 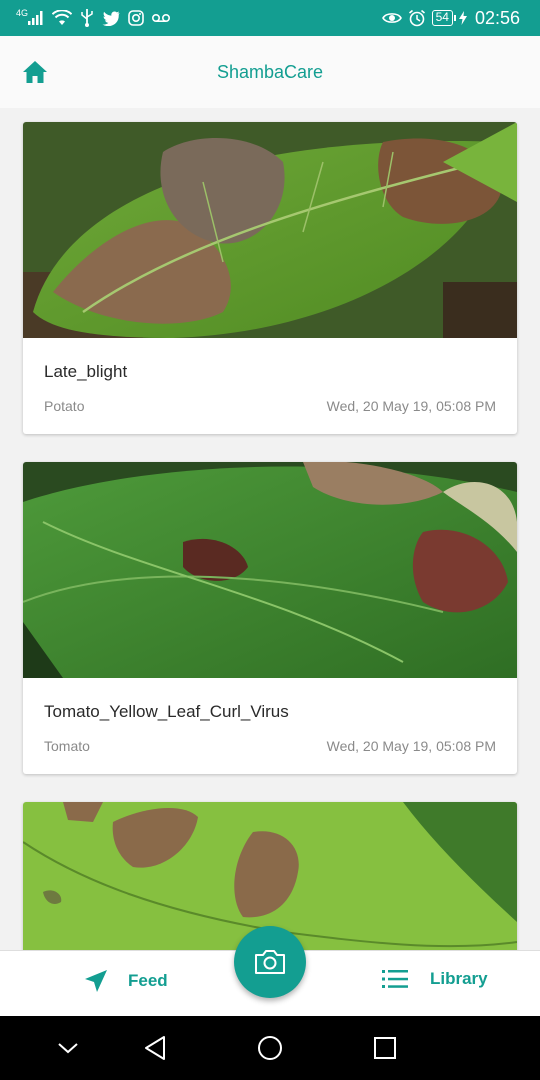 I want to click on nav-library: Library, so click(x=435, y=979).